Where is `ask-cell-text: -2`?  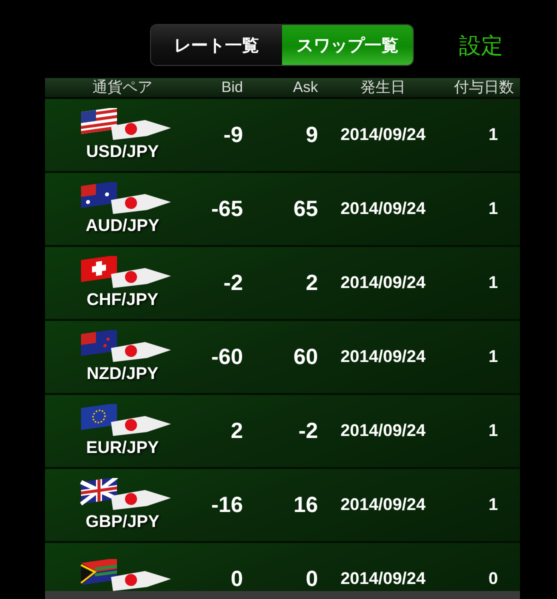
ask-cell-text: -2 is located at coordinates (307, 431).